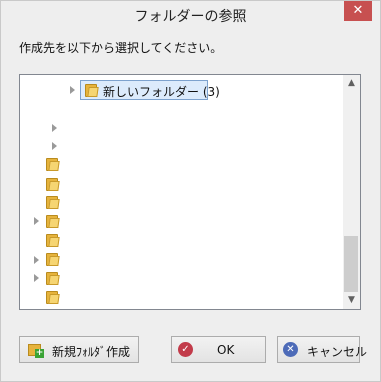  Describe the element at coordinates (121, 48) in the screenshot. I see `instruction-text: 作成先を以下から選択してください。` at that location.